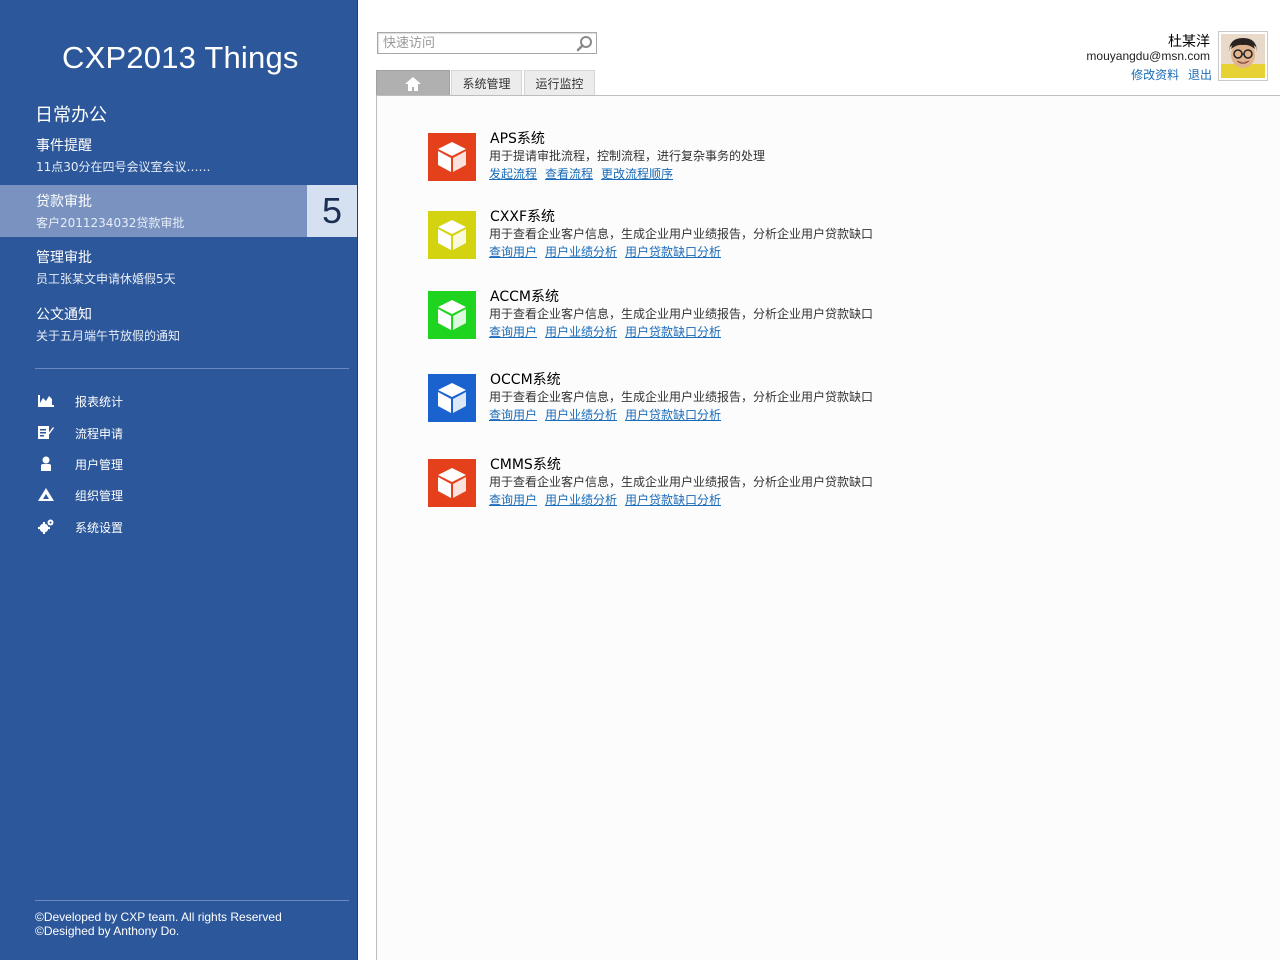 This screenshot has height=960, width=1280. I want to click on notice-title: 管理审批, so click(64, 258).